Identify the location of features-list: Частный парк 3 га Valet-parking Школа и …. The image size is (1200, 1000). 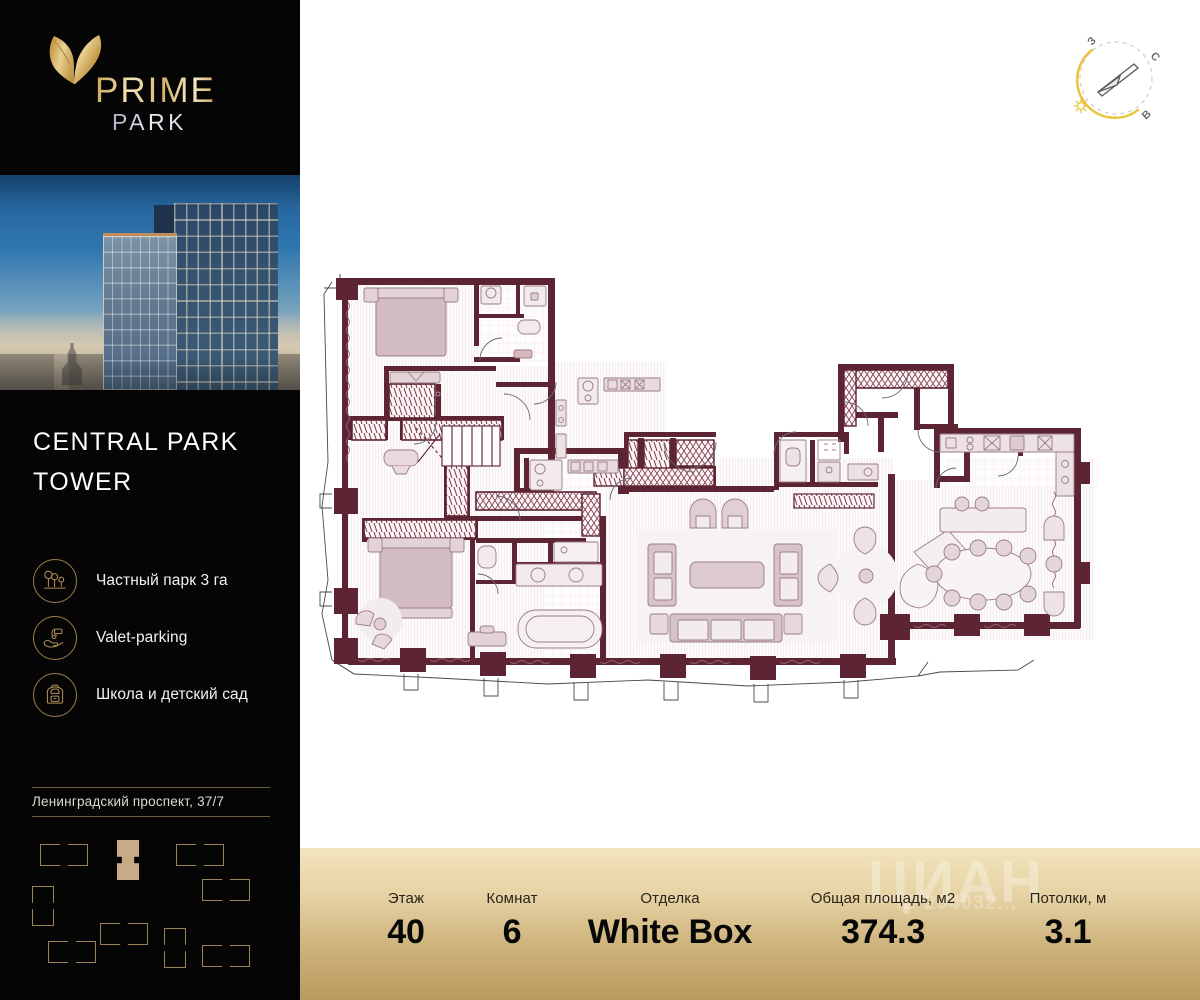
(163, 637).